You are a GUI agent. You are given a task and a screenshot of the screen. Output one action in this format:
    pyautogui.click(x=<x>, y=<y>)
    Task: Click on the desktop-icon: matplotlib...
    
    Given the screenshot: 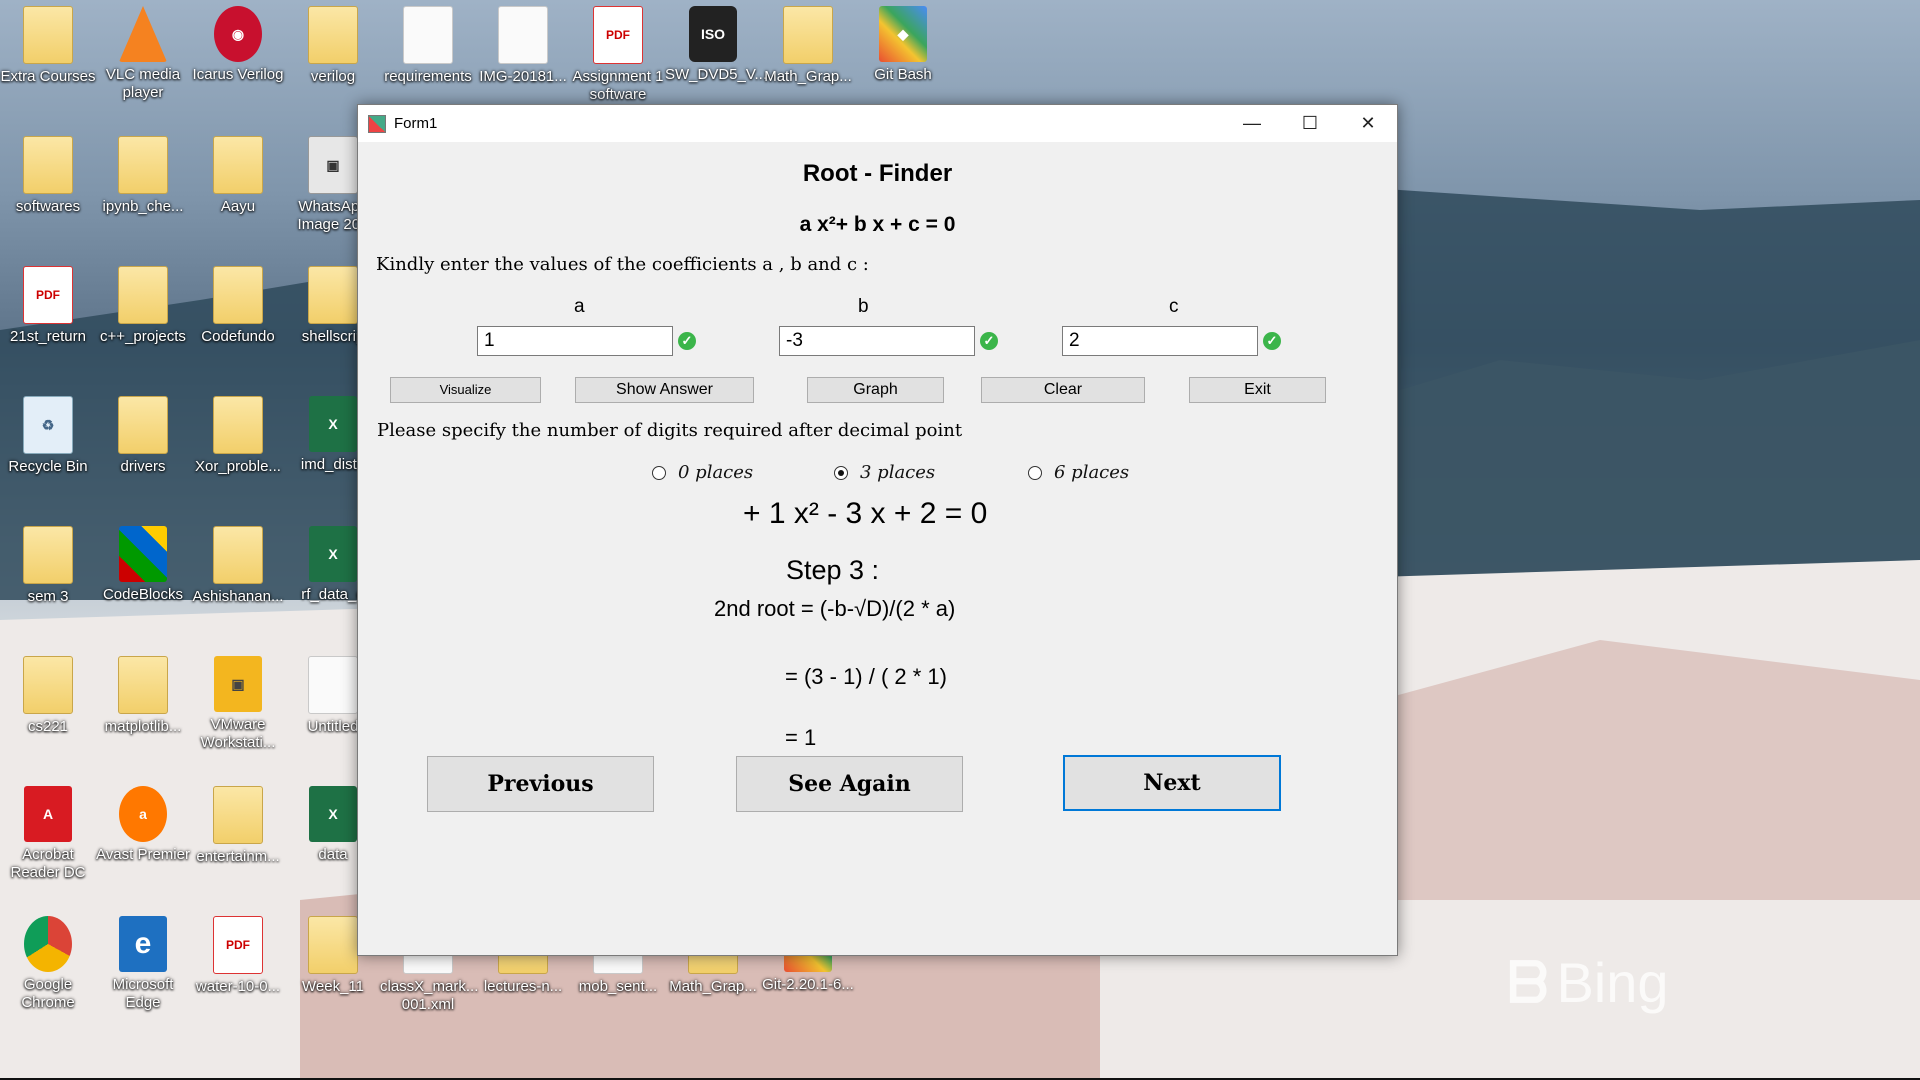 What is the action you would take?
    pyautogui.click(x=143, y=693)
    